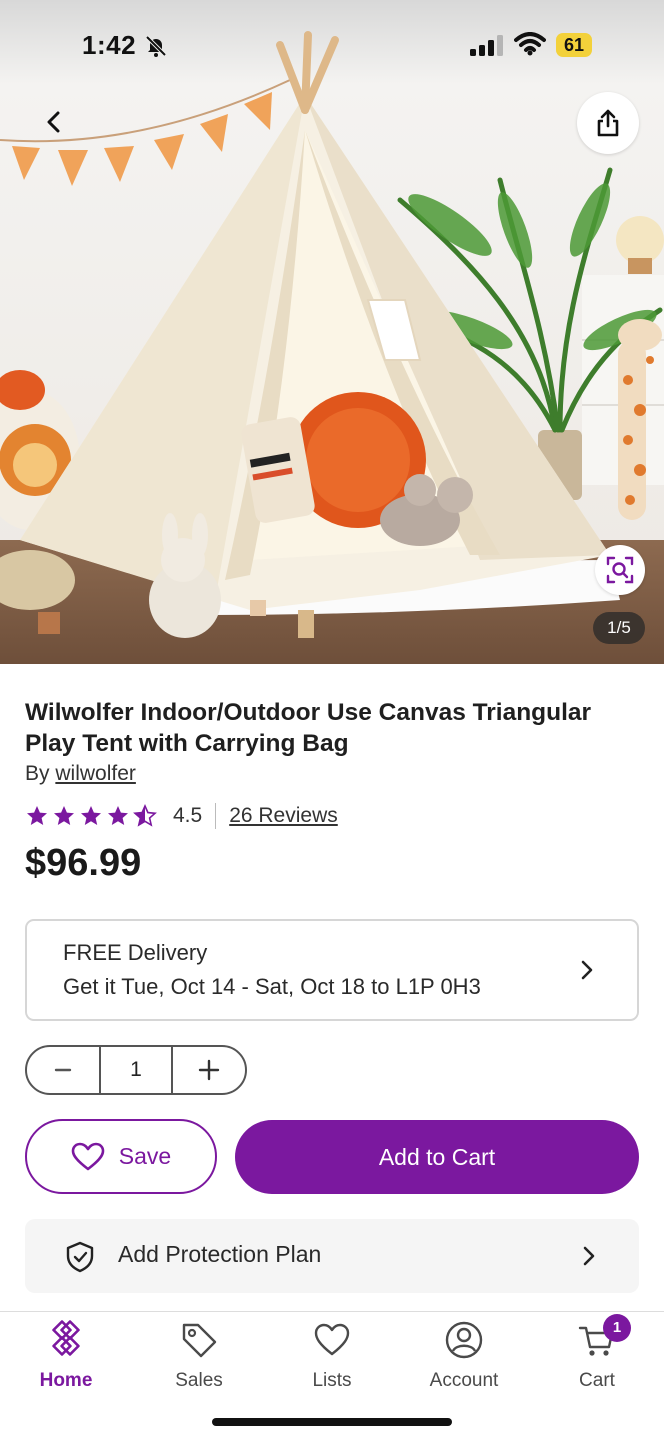 This screenshot has width=664, height=1440. I want to click on add-to-cart-button: Add to Cart, so click(437, 1157).